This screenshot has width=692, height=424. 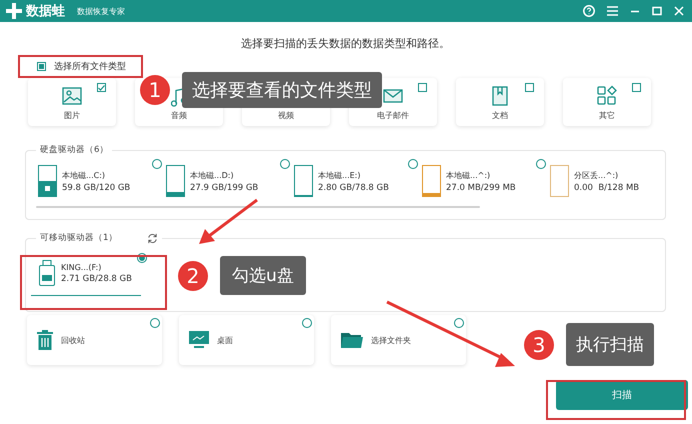 What do you see at coordinates (45, 11) in the screenshot?
I see `app-logo: 数据蛙` at bounding box center [45, 11].